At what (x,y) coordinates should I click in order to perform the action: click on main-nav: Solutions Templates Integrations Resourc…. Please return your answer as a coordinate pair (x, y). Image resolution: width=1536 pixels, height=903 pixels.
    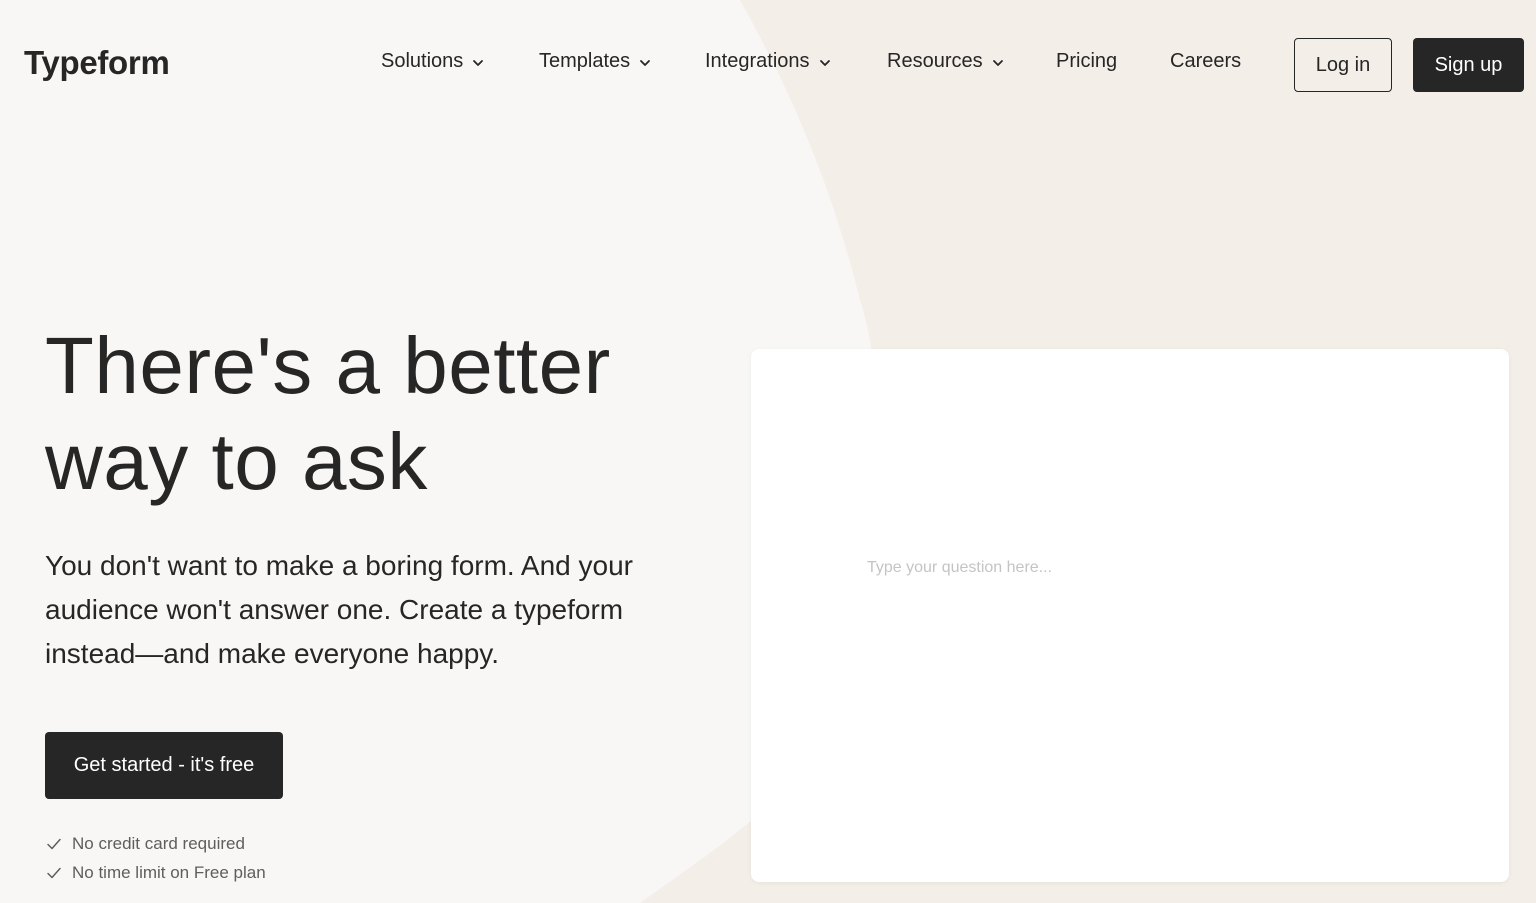
    Looking at the image, I should click on (825, 61).